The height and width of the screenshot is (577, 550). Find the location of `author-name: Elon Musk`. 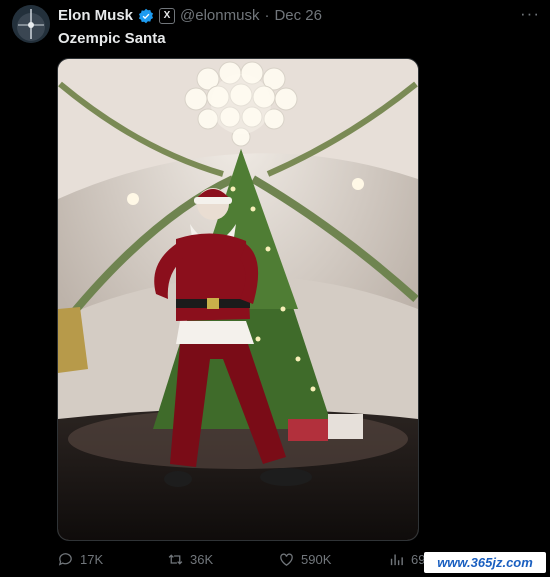

author-name: Elon Musk is located at coordinates (95, 15).